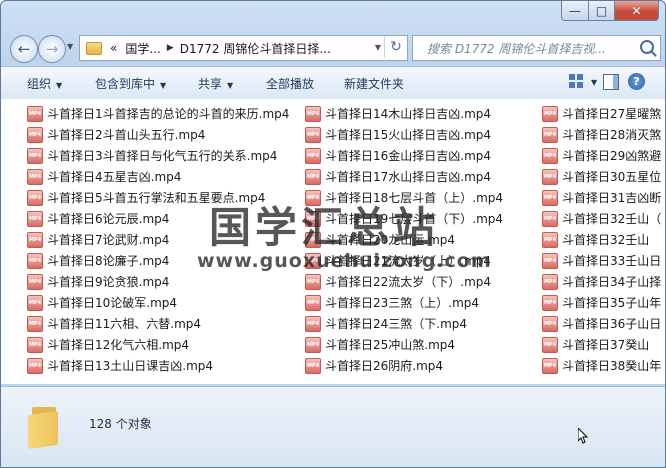 The width and height of the screenshot is (666, 468). I want to click on file-item: MP4 斗首择日10论破军.mp4, so click(158, 302).